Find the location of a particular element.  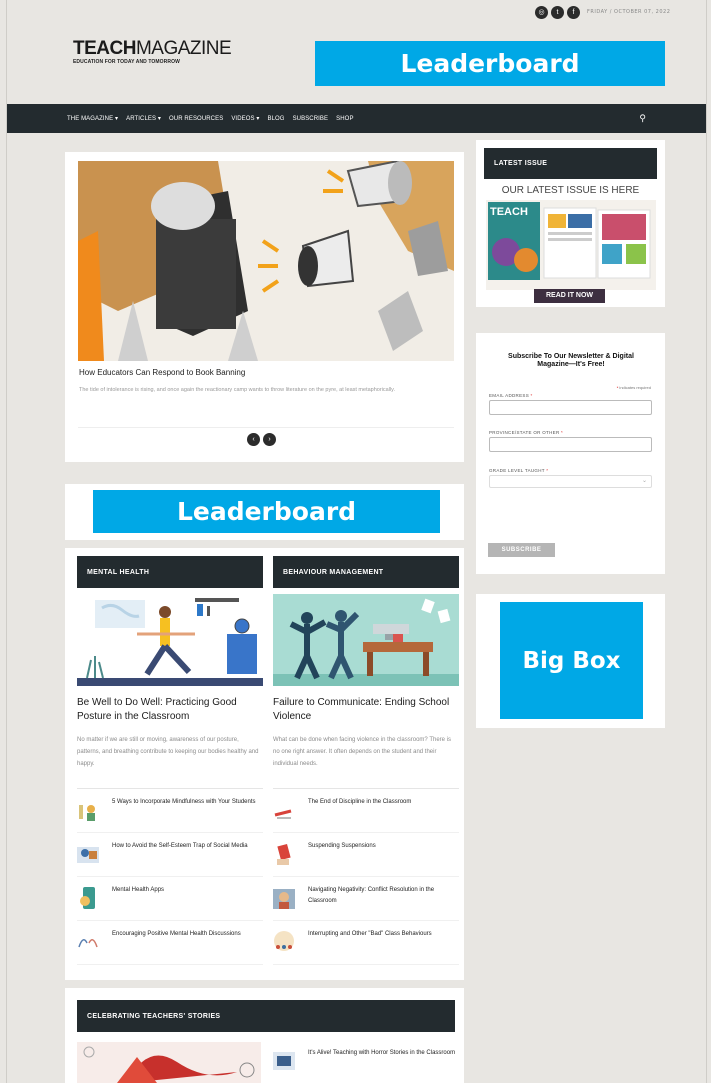

list-item-title: The End of Discipline in the Classroom is located at coordinates (360, 802).